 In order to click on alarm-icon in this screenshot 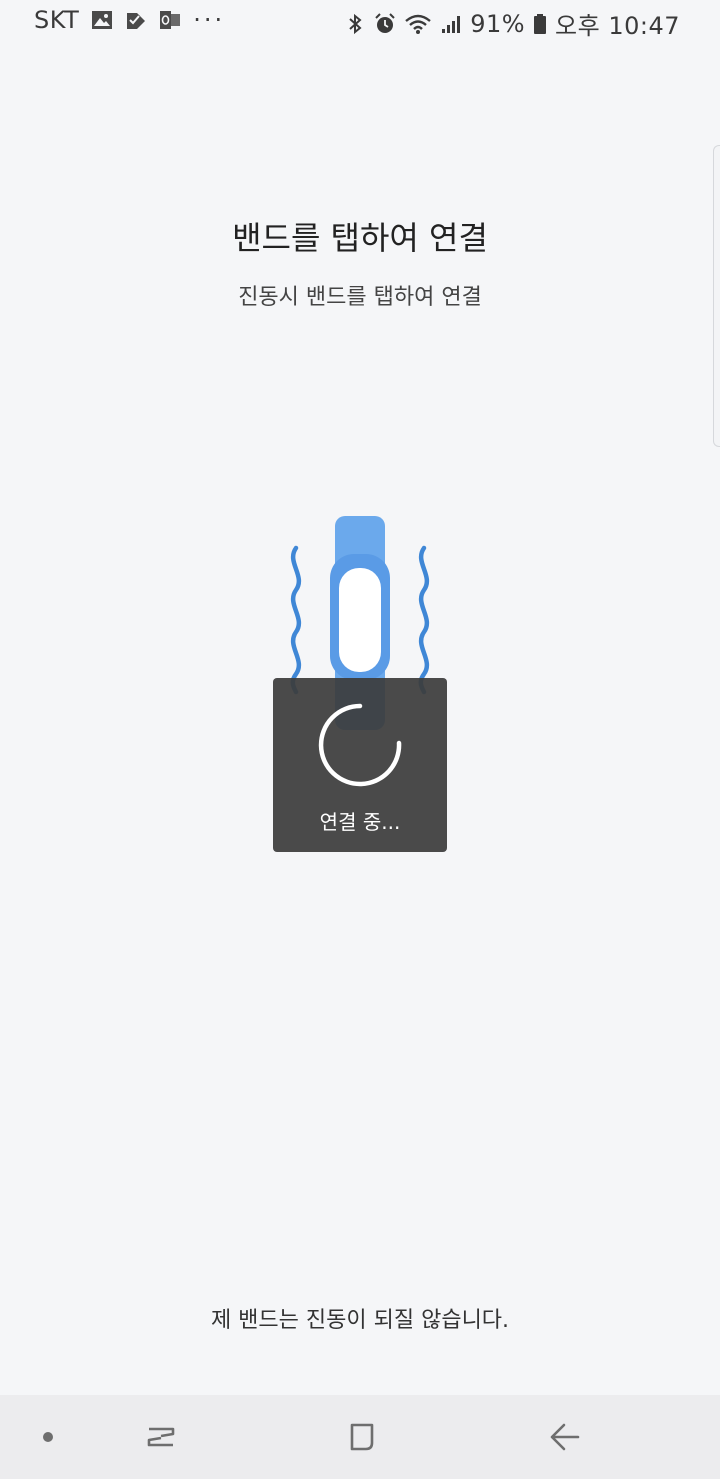, I will do `click(385, 23)`.